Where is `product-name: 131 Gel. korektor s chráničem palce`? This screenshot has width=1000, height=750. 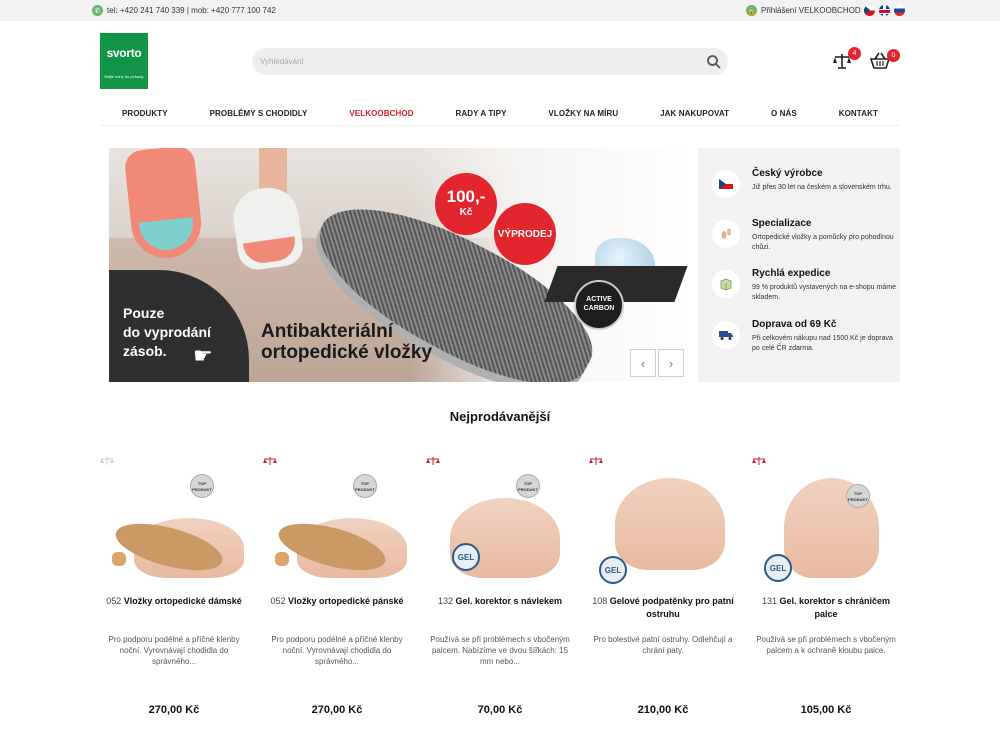 product-name: 131 Gel. korektor s chráničem palce is located at coordinates (826, 608).